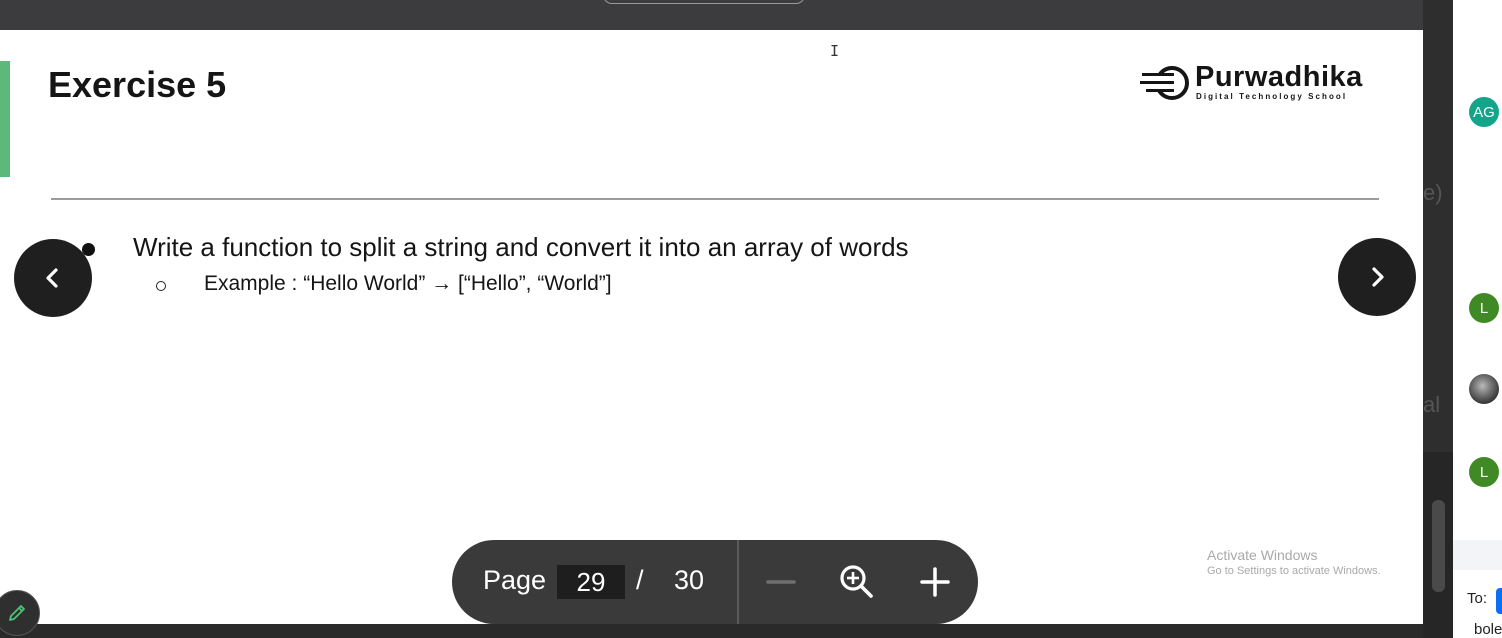  Describe the element at coordinates (1432, 404) in the screenshot. I see `gutter-text-bottom: al` at that location.